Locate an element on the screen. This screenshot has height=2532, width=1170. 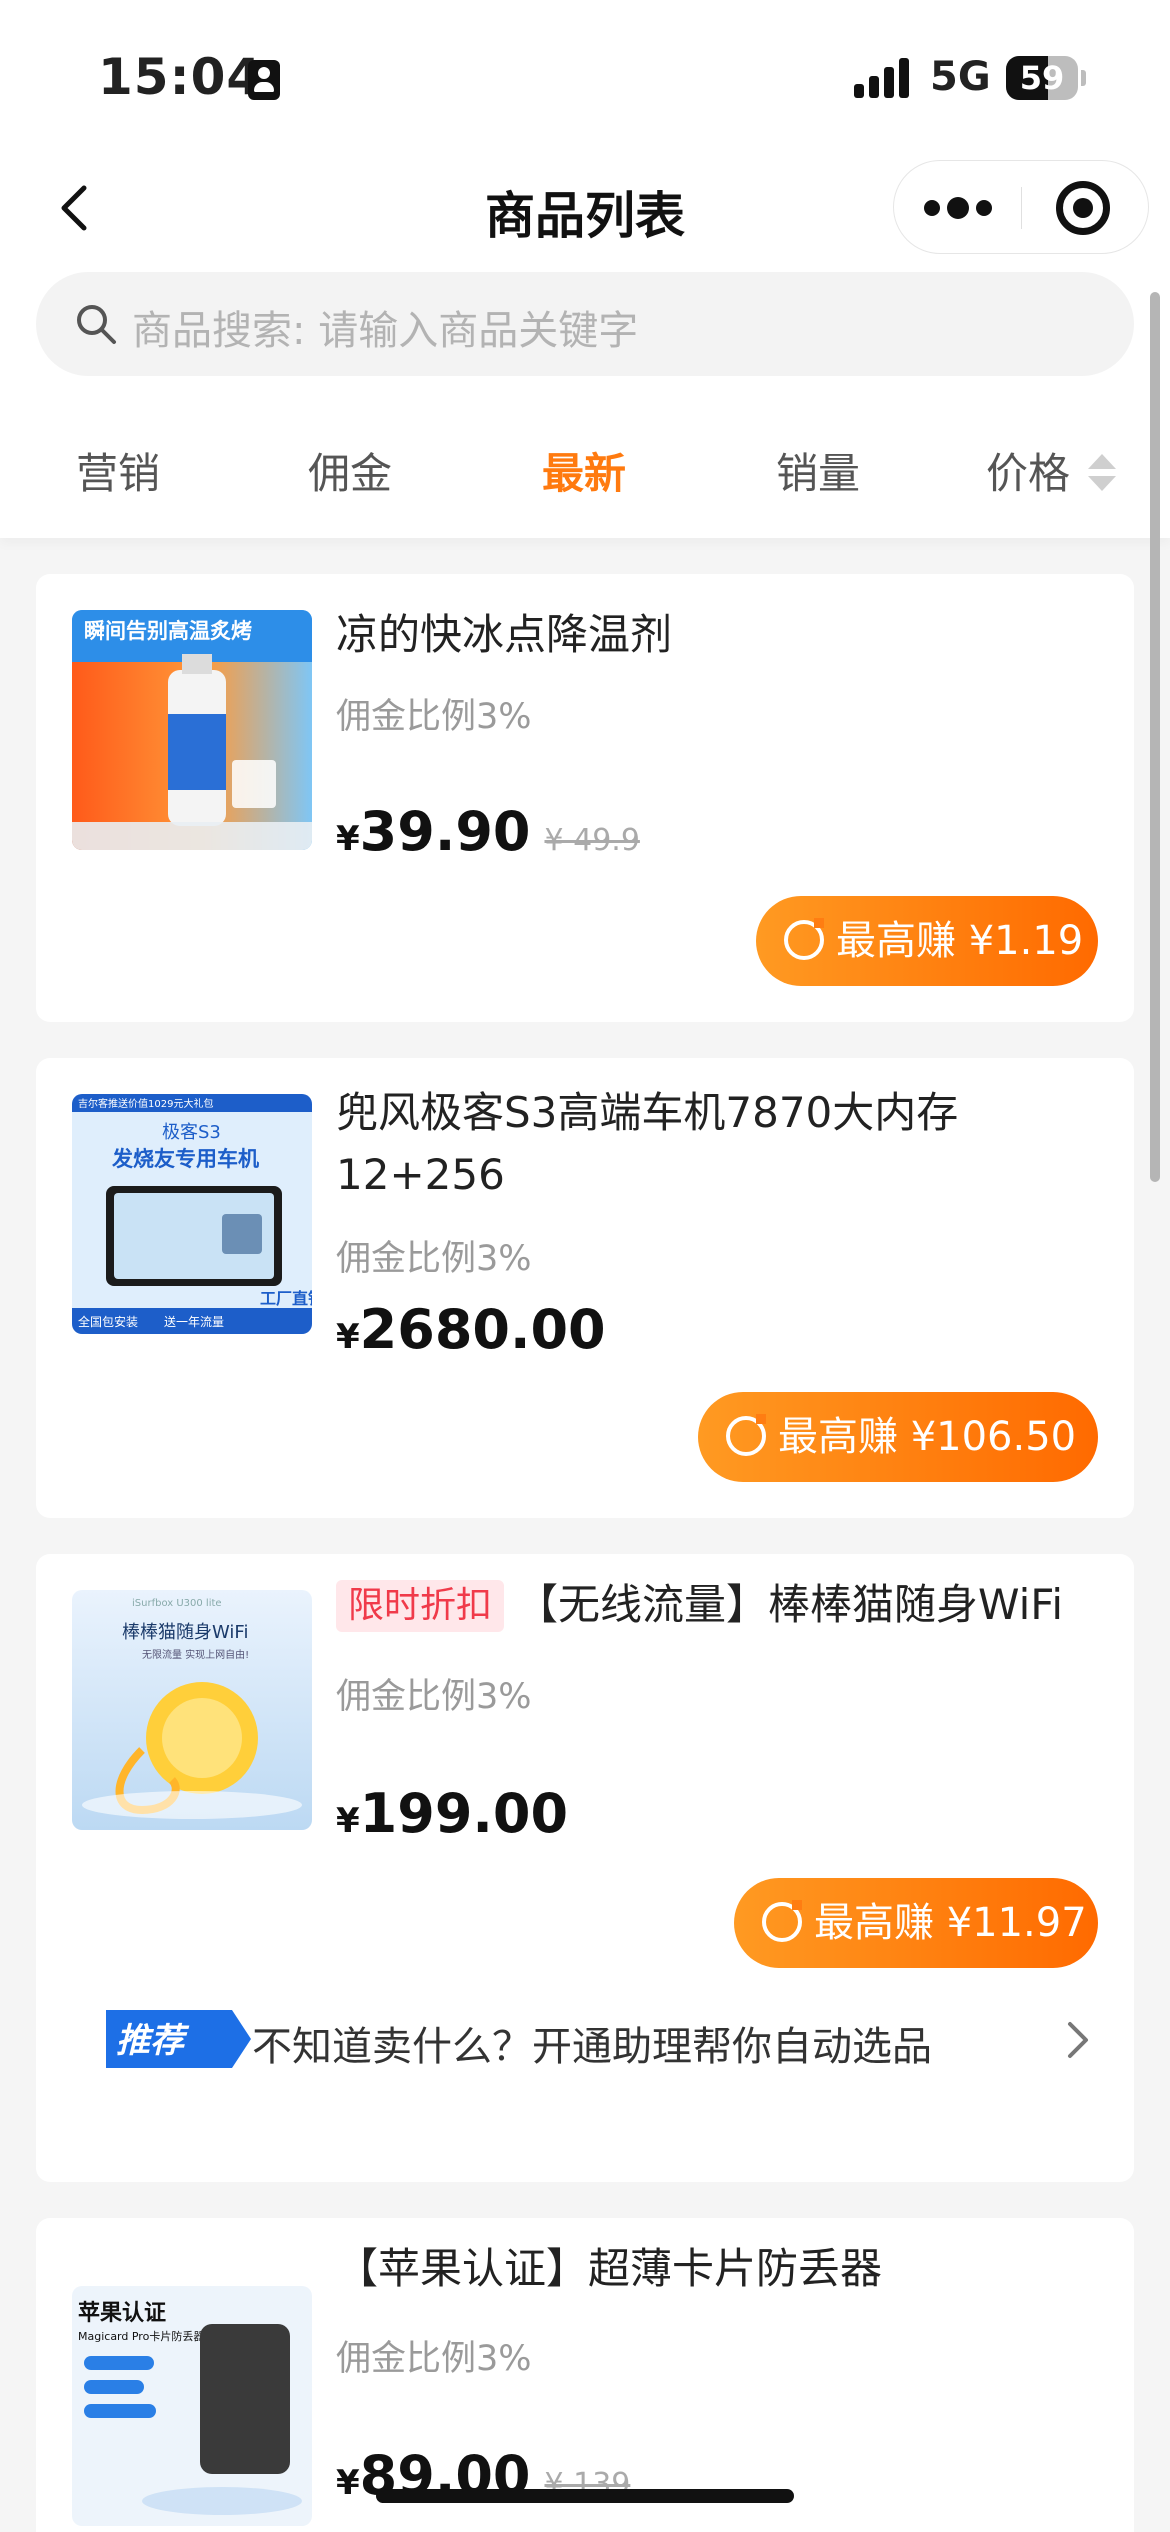
person-badge-icon is located at coordinates (264, 80).